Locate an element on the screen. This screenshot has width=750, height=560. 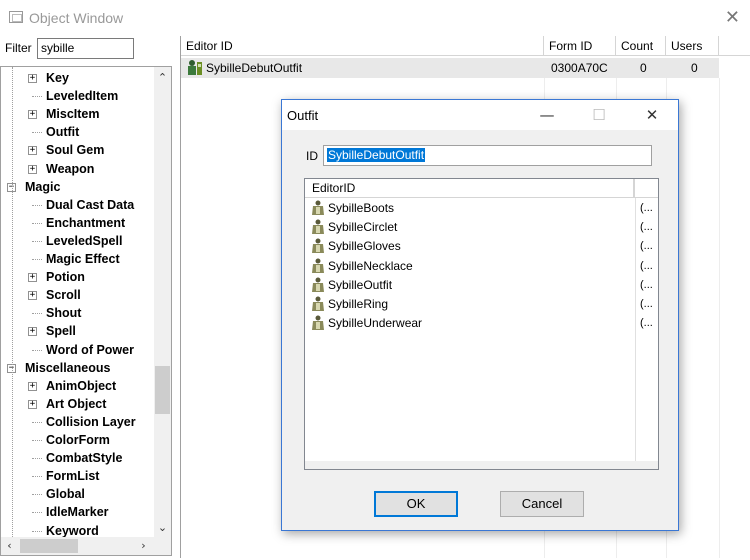
row-users: 0 is located at coordinates (694, 68).